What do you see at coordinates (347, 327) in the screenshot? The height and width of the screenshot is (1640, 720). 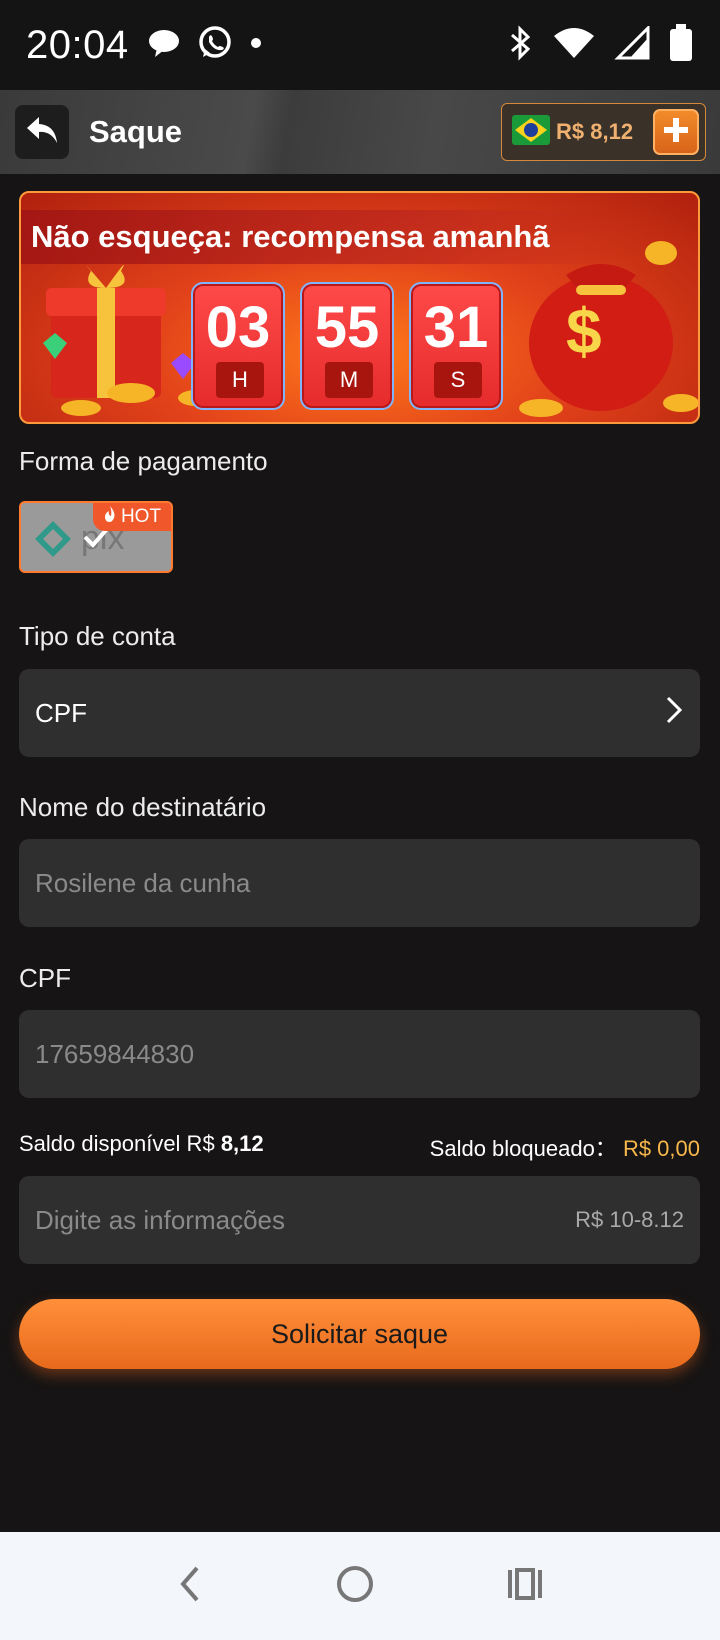 I see `timer-minutes-value: 55` at bounding box center [347, 327].